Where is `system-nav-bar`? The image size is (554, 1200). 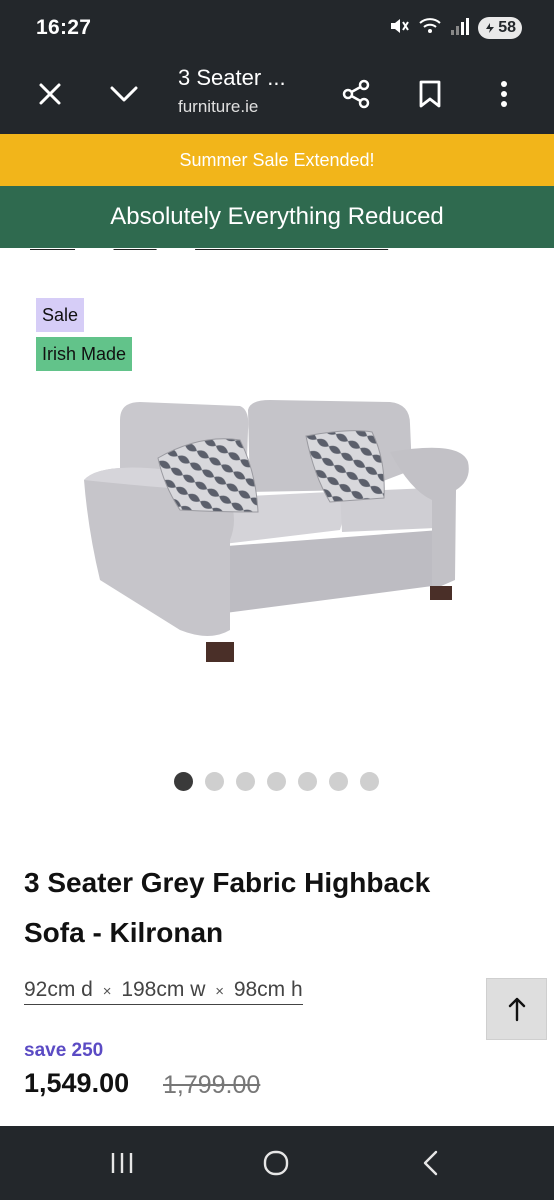 system-nav-bar is located at coordinates (277, 1163).